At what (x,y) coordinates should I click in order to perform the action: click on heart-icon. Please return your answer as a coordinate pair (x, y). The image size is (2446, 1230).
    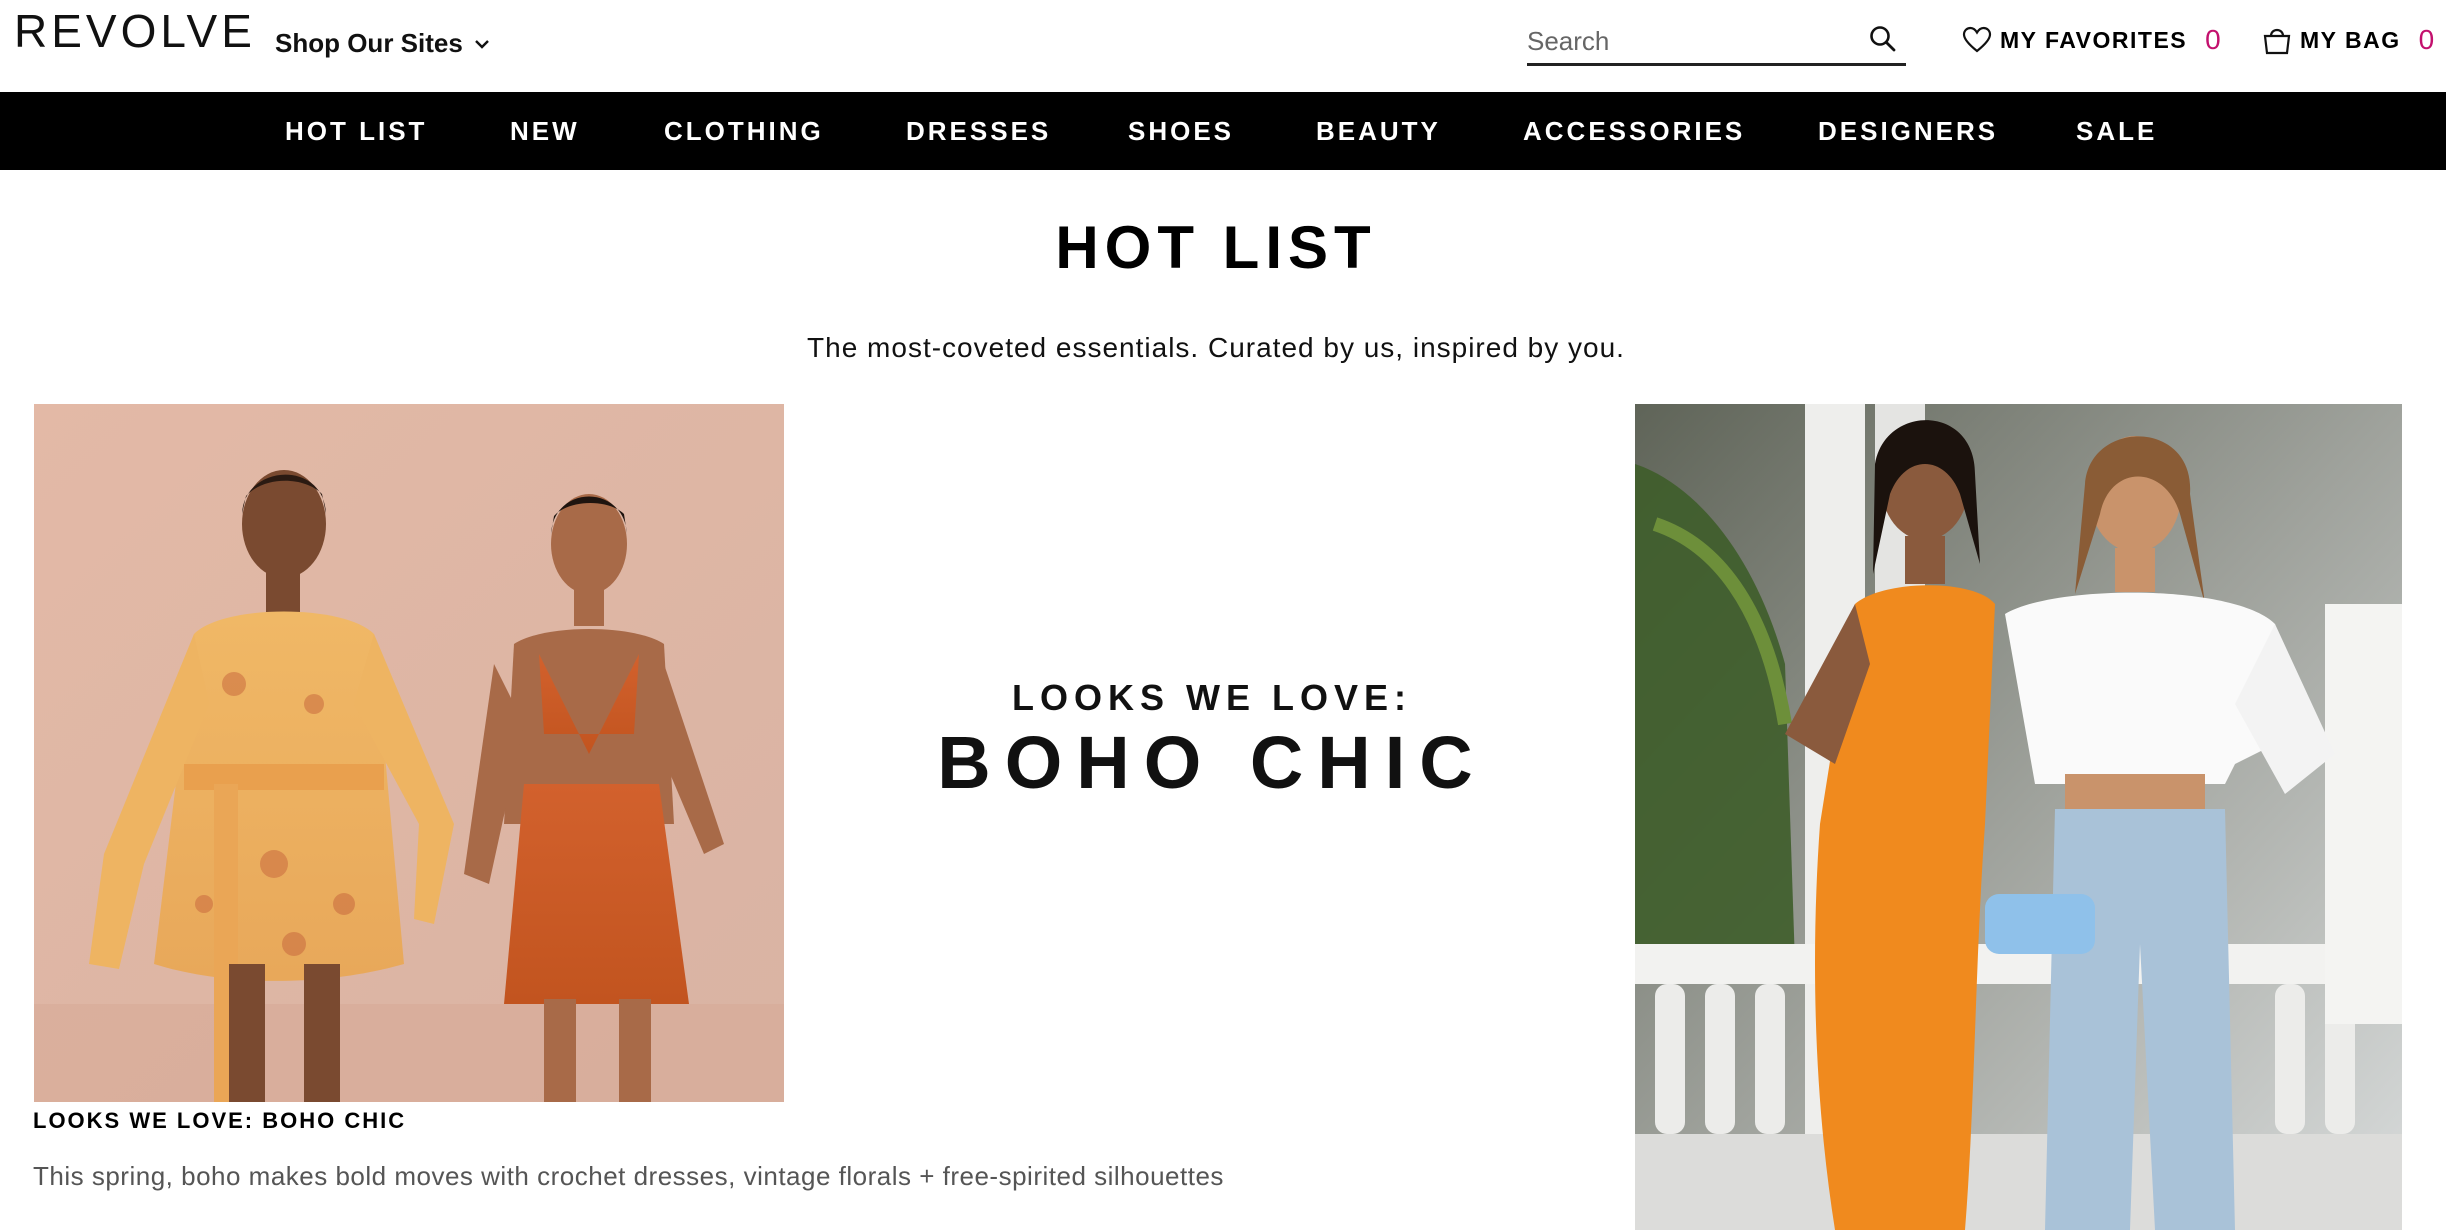
    Looking at the image, I should click on (1977, 39).